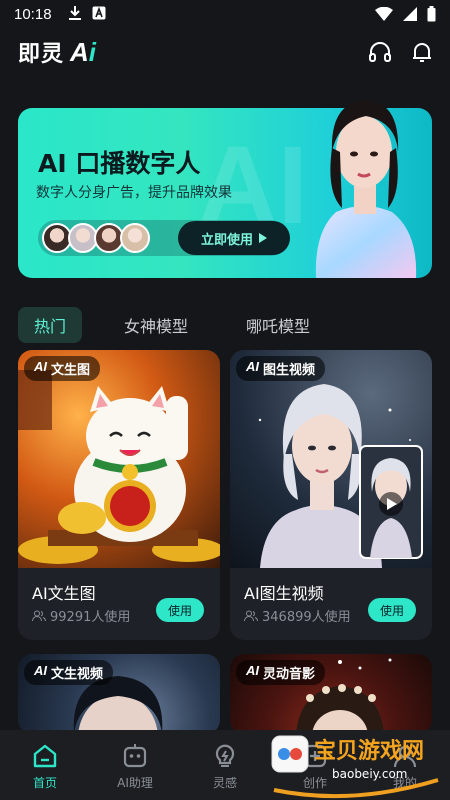  I want to click on category-tabs: 热门 女神模型 哪吒模型, so click(172, 325).